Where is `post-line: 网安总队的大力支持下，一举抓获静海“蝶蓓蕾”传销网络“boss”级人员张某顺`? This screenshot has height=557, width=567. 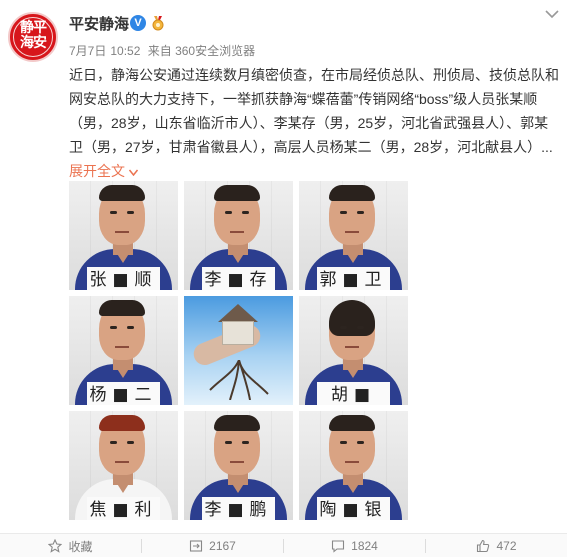
post-line: 网安总队的大力支持下，一举抓获静海“蝶蓓蕾”传销网络“boss”级人员张某顺 is located at coordinates (303, 99).